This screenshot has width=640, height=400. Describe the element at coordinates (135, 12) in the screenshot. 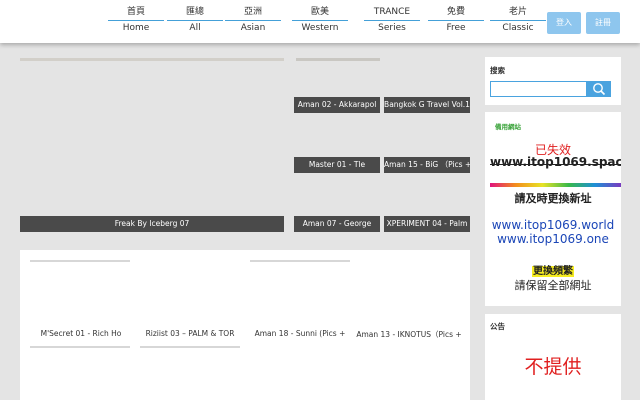

I see `nav-label-zh: 首頁` at that location.